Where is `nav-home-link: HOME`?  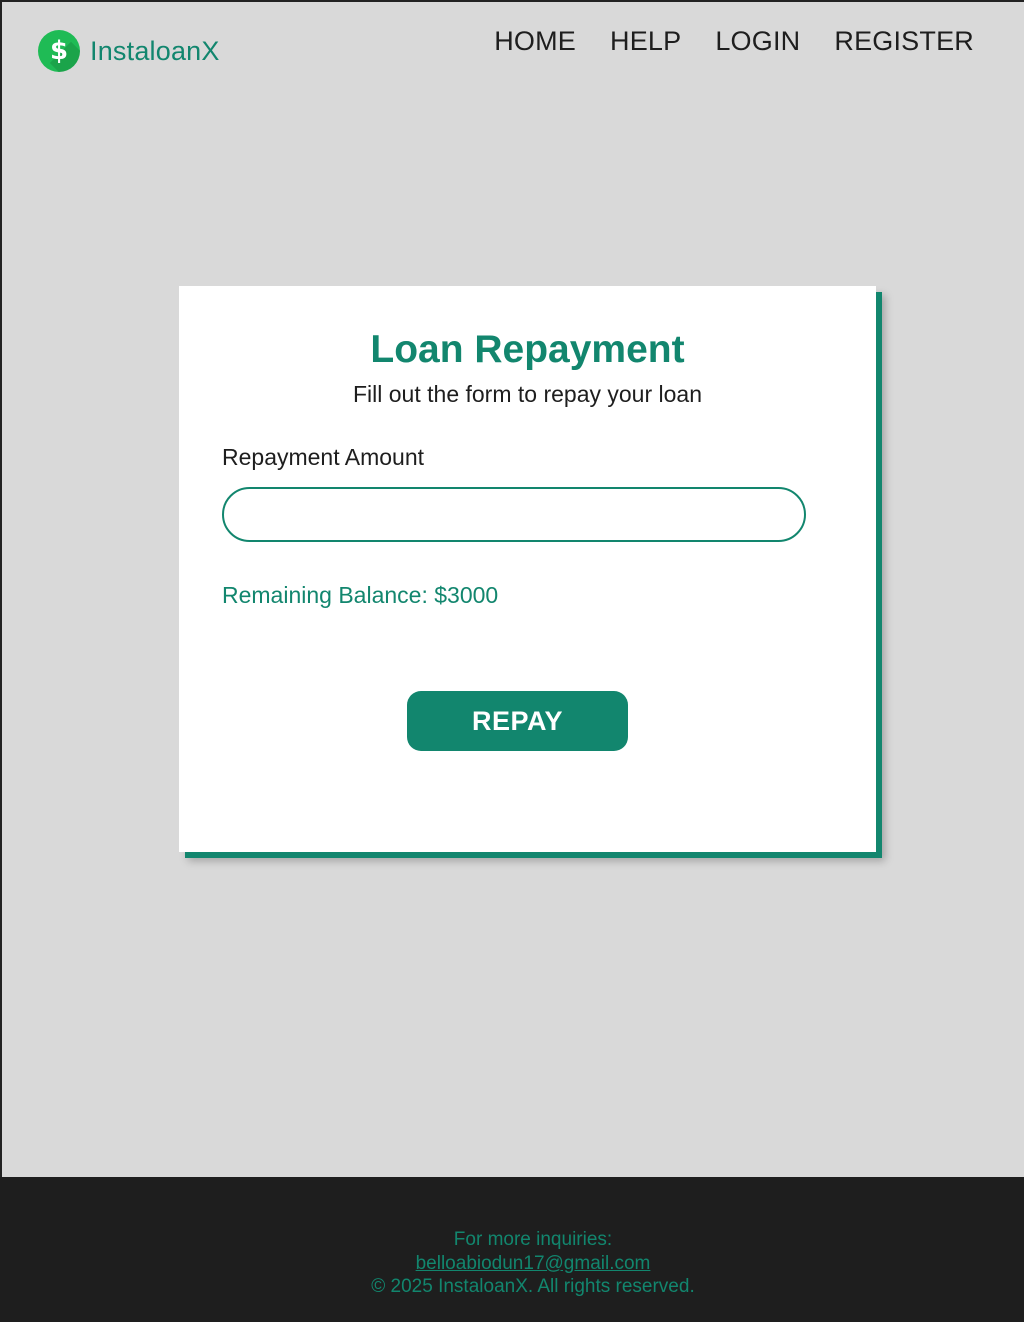 nav-home-link: HOME is located at coordinates (535, 41).